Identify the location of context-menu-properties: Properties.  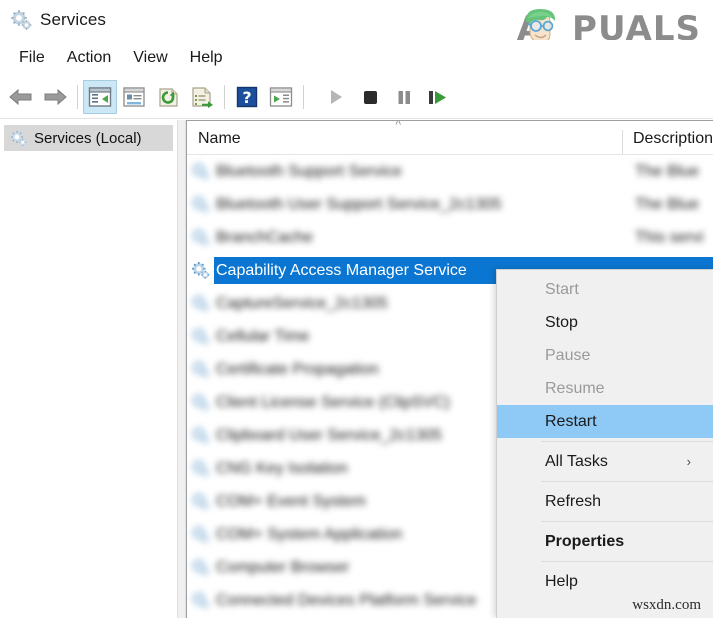
(605, 541).